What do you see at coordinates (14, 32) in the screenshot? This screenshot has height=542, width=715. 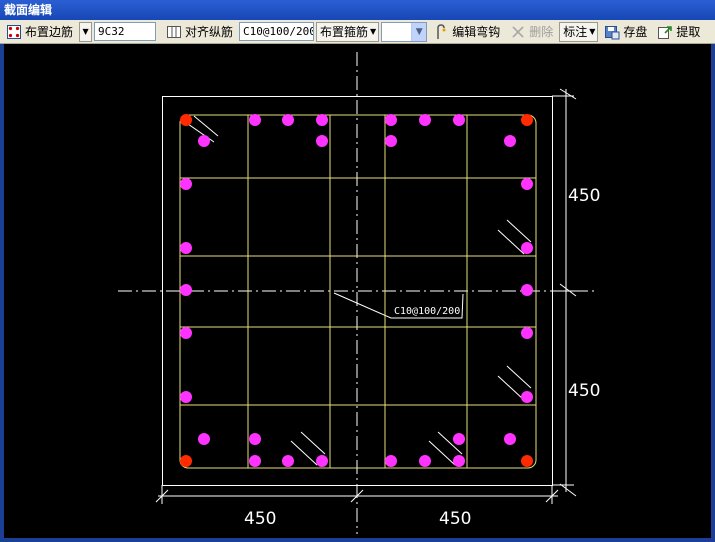 I see `edge-bars-icon` at bounding box center [14, 32].